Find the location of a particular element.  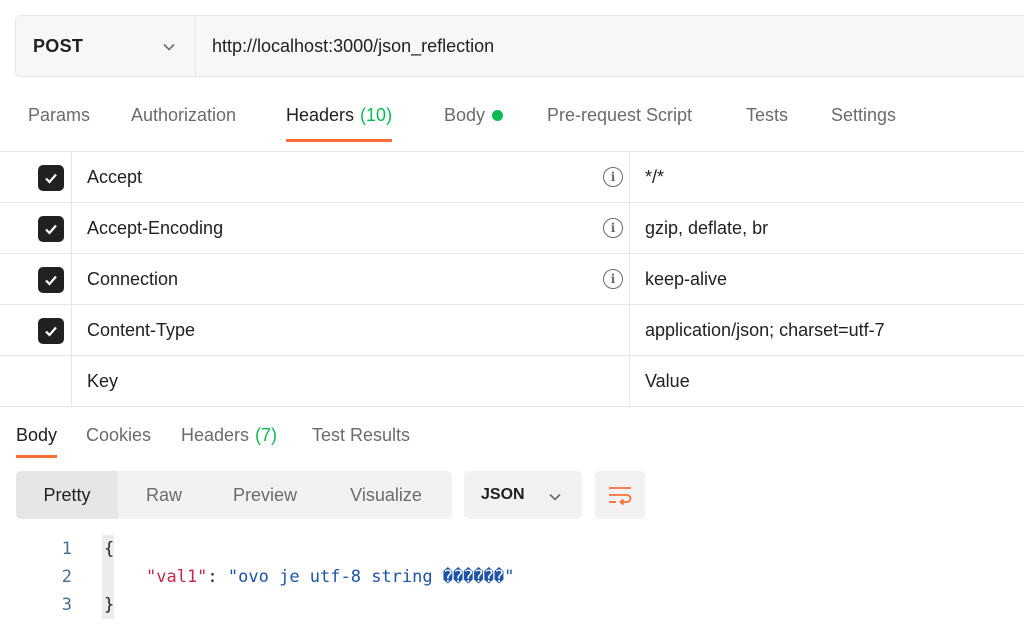

code-line: 1 { is located at coordinates (512, 549).